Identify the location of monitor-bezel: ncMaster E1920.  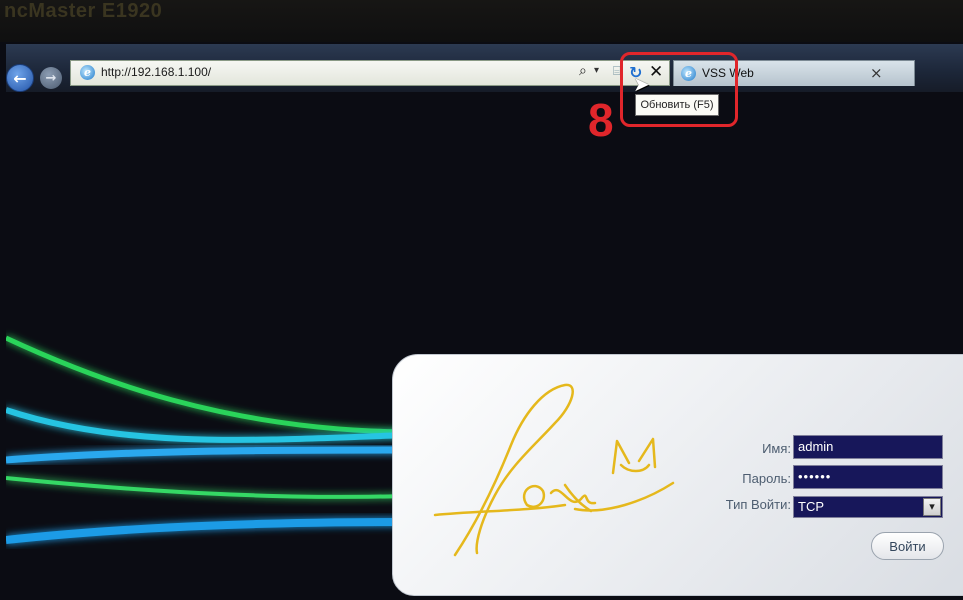
(481, 21).